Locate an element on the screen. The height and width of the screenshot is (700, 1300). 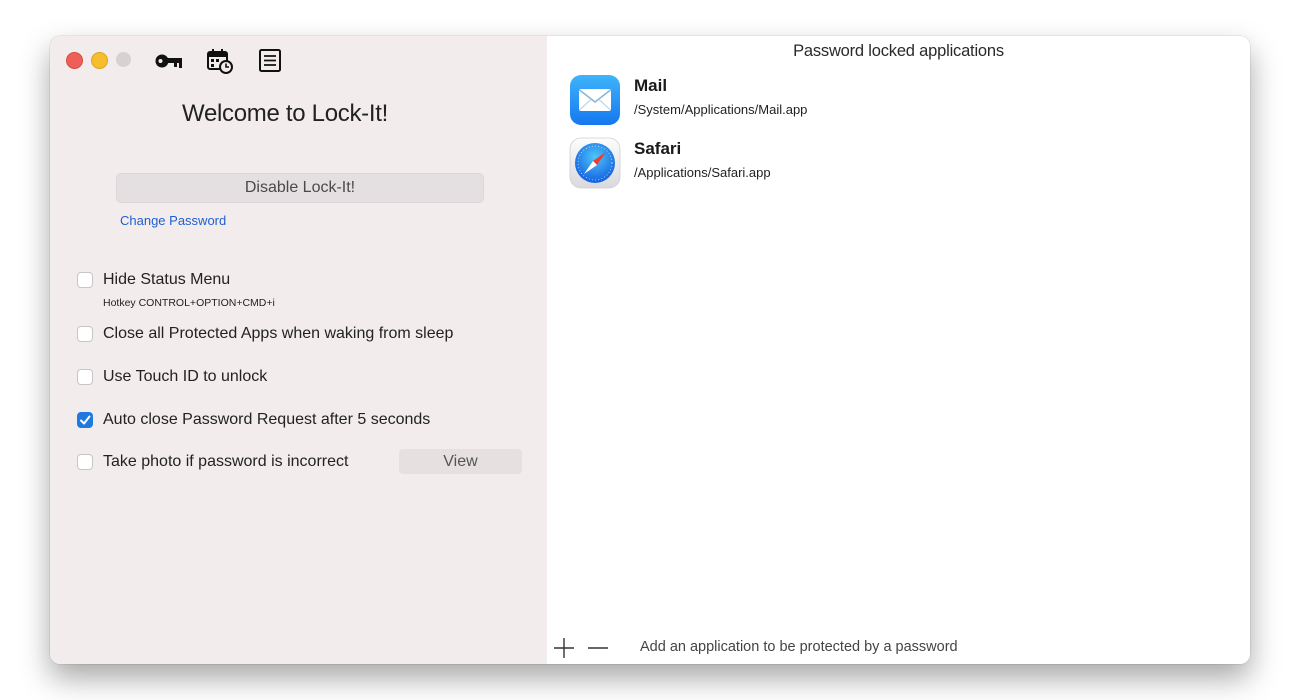
option-take-photo: Take photo if password is incorrect is located at coordinates (212, 462).